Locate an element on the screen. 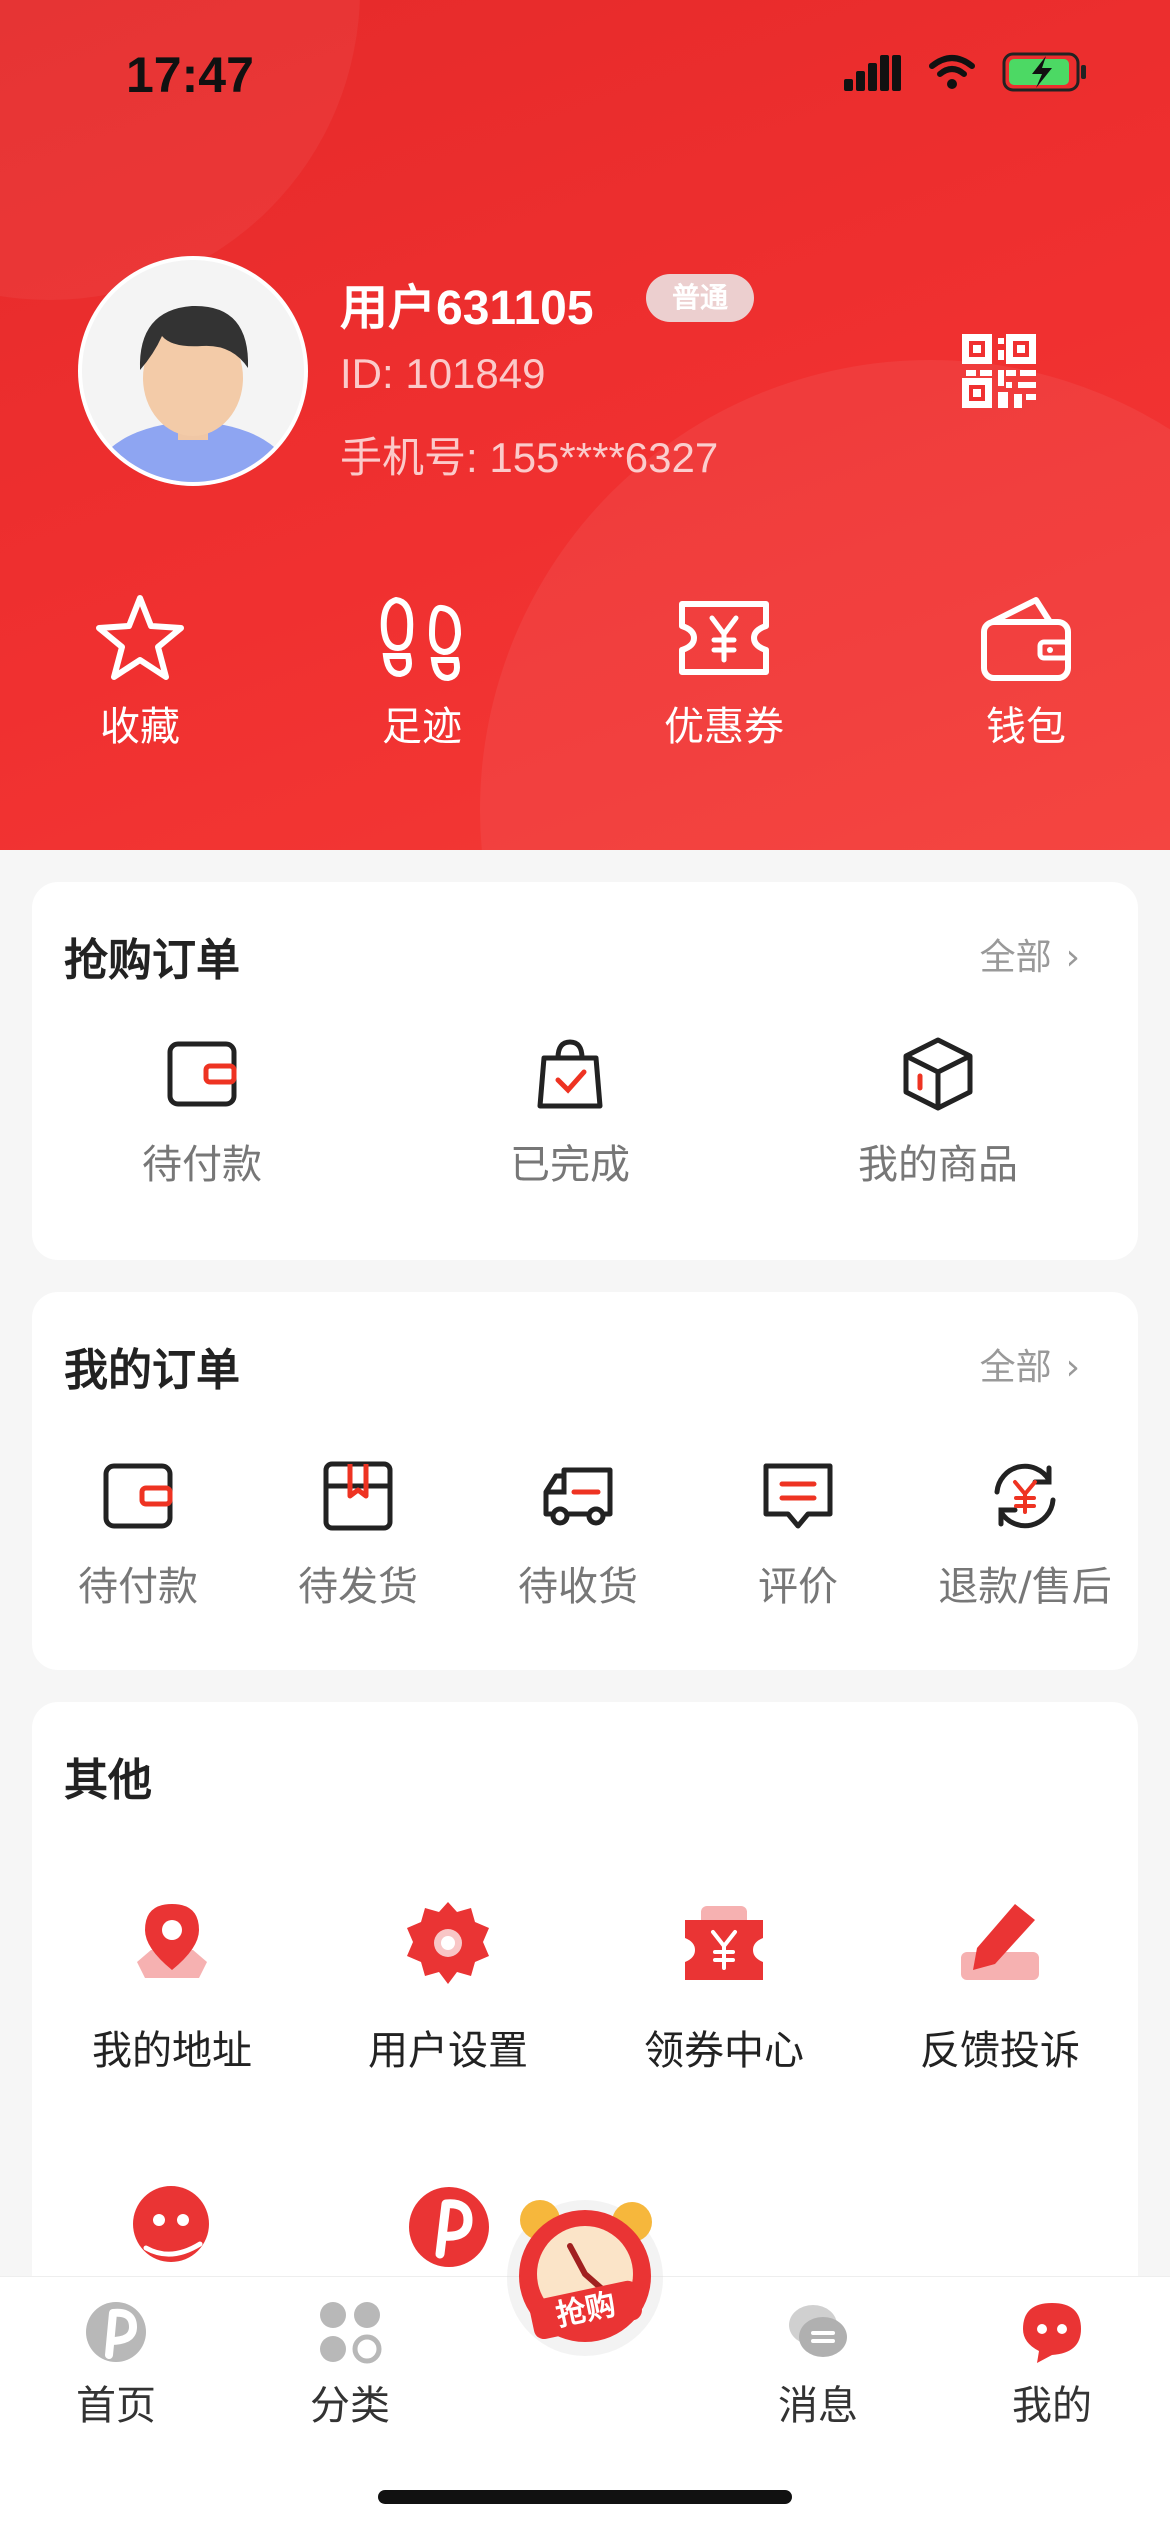 The width and height of the screenshot is (1170, 2533). other-p-service is located at coordinates (449, 2227).